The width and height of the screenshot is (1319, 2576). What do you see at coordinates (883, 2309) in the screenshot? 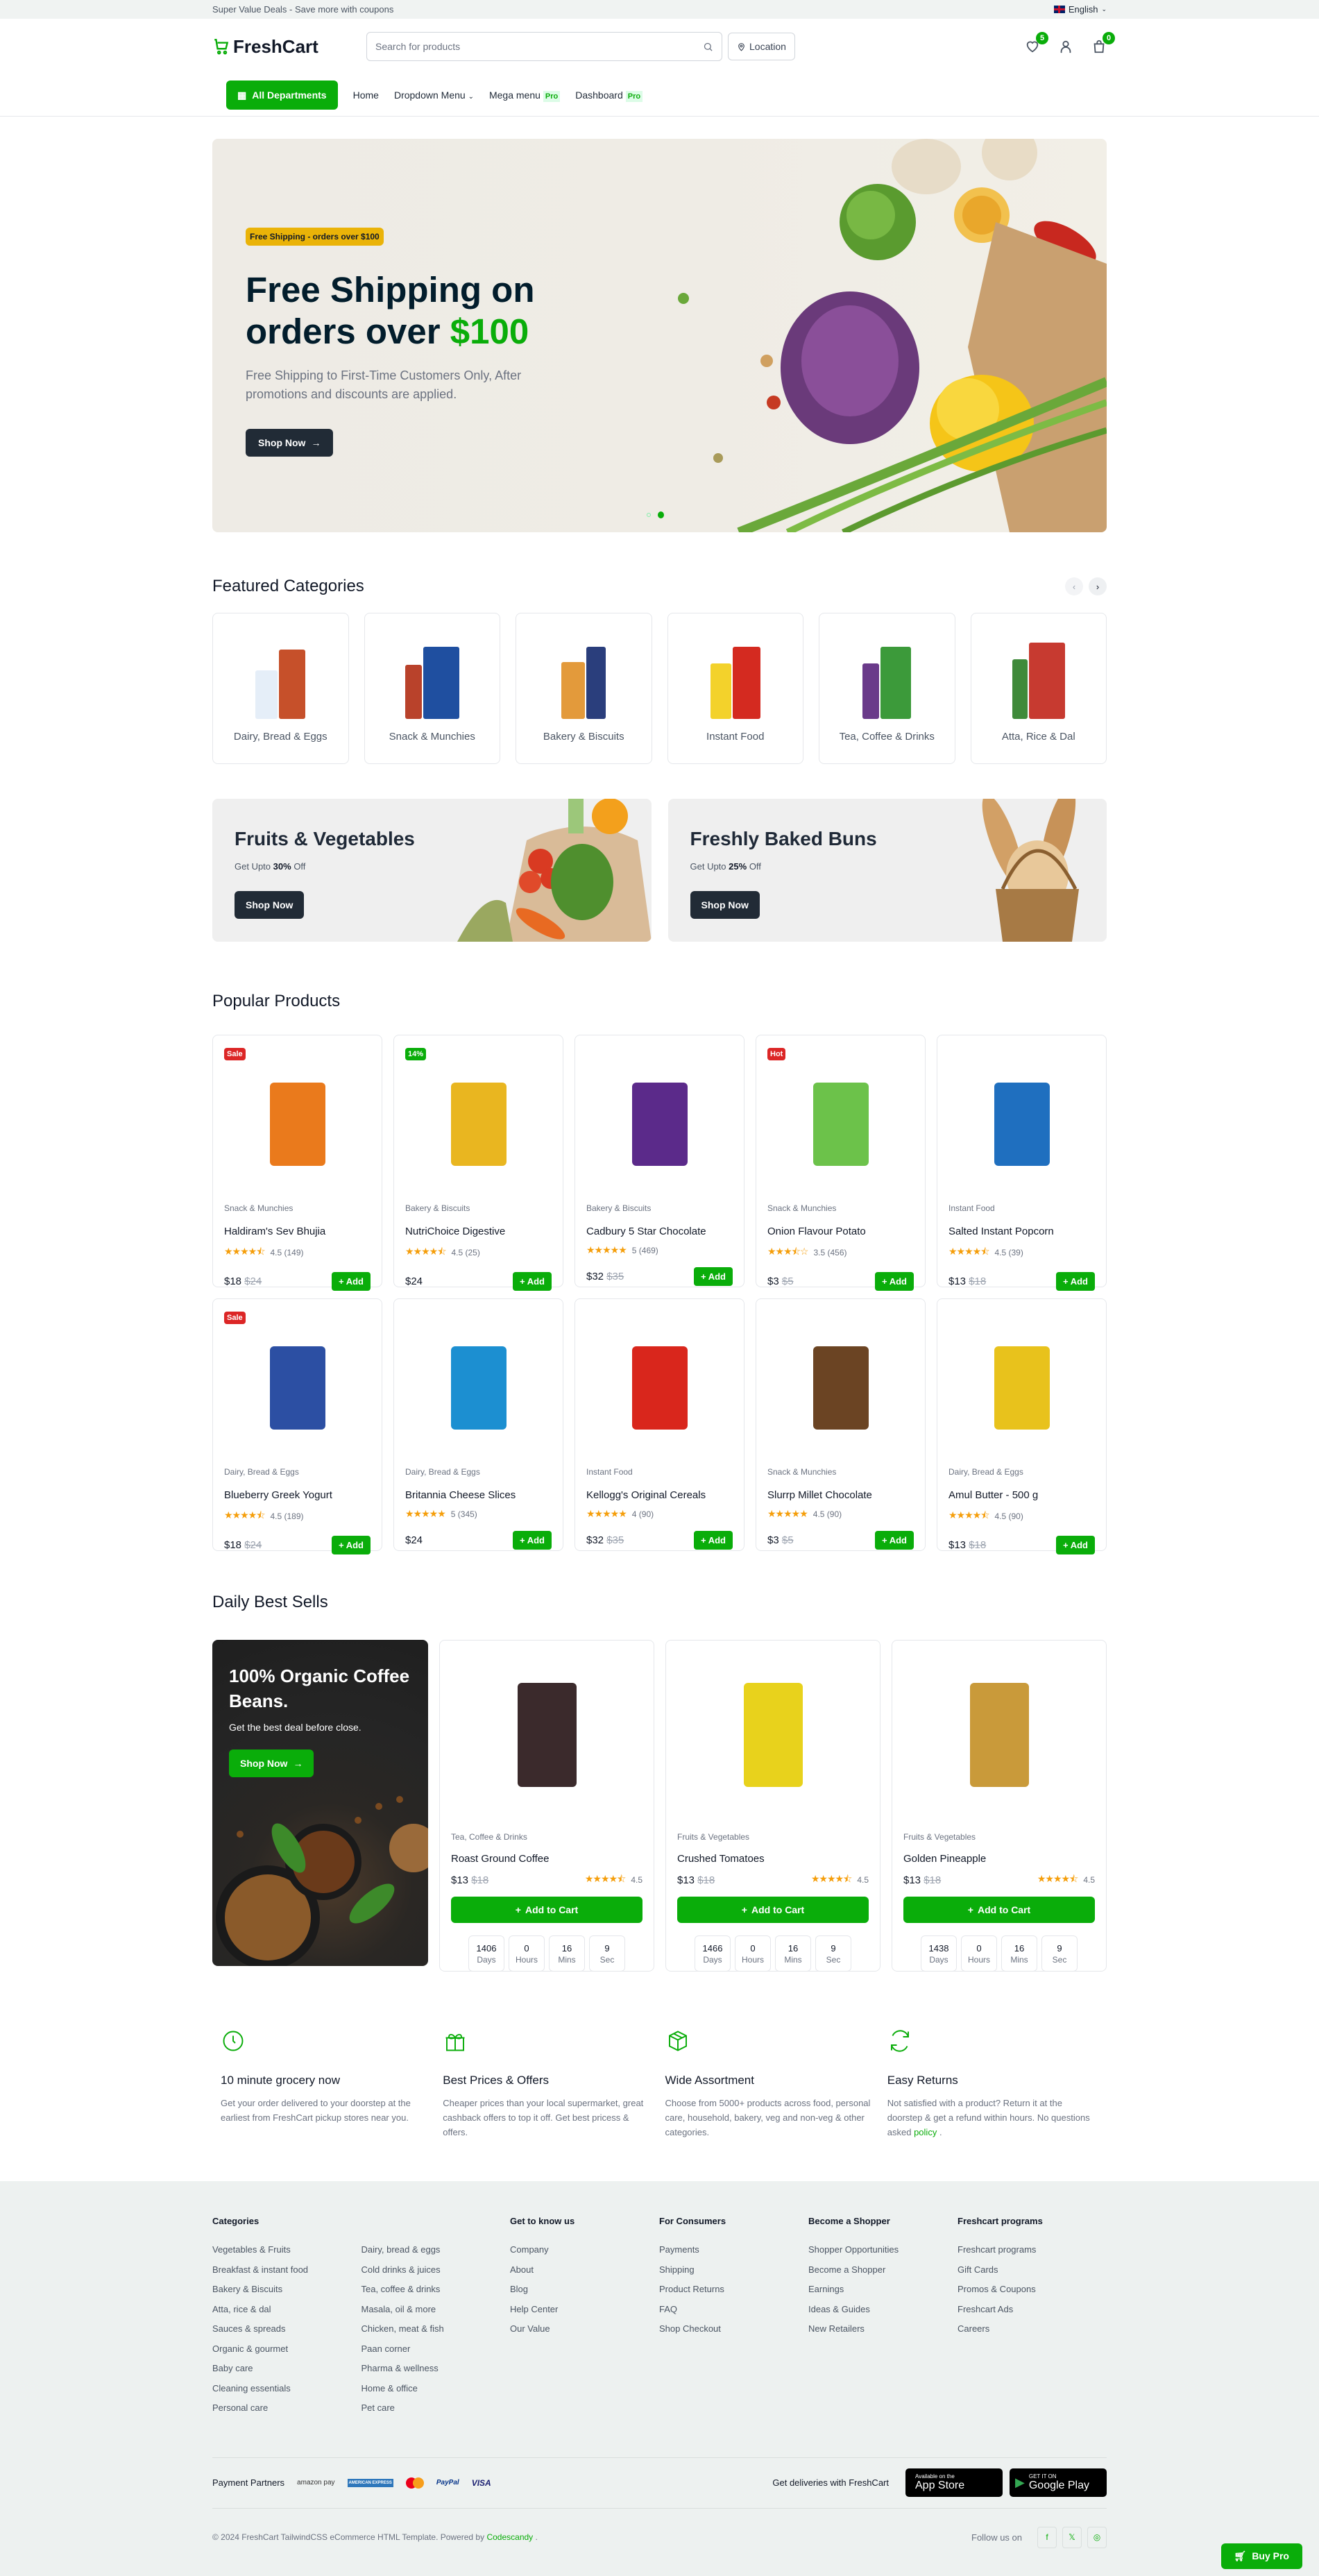
I see `footer-link: Ideas & Guides` at bounding box center [883, 2309].